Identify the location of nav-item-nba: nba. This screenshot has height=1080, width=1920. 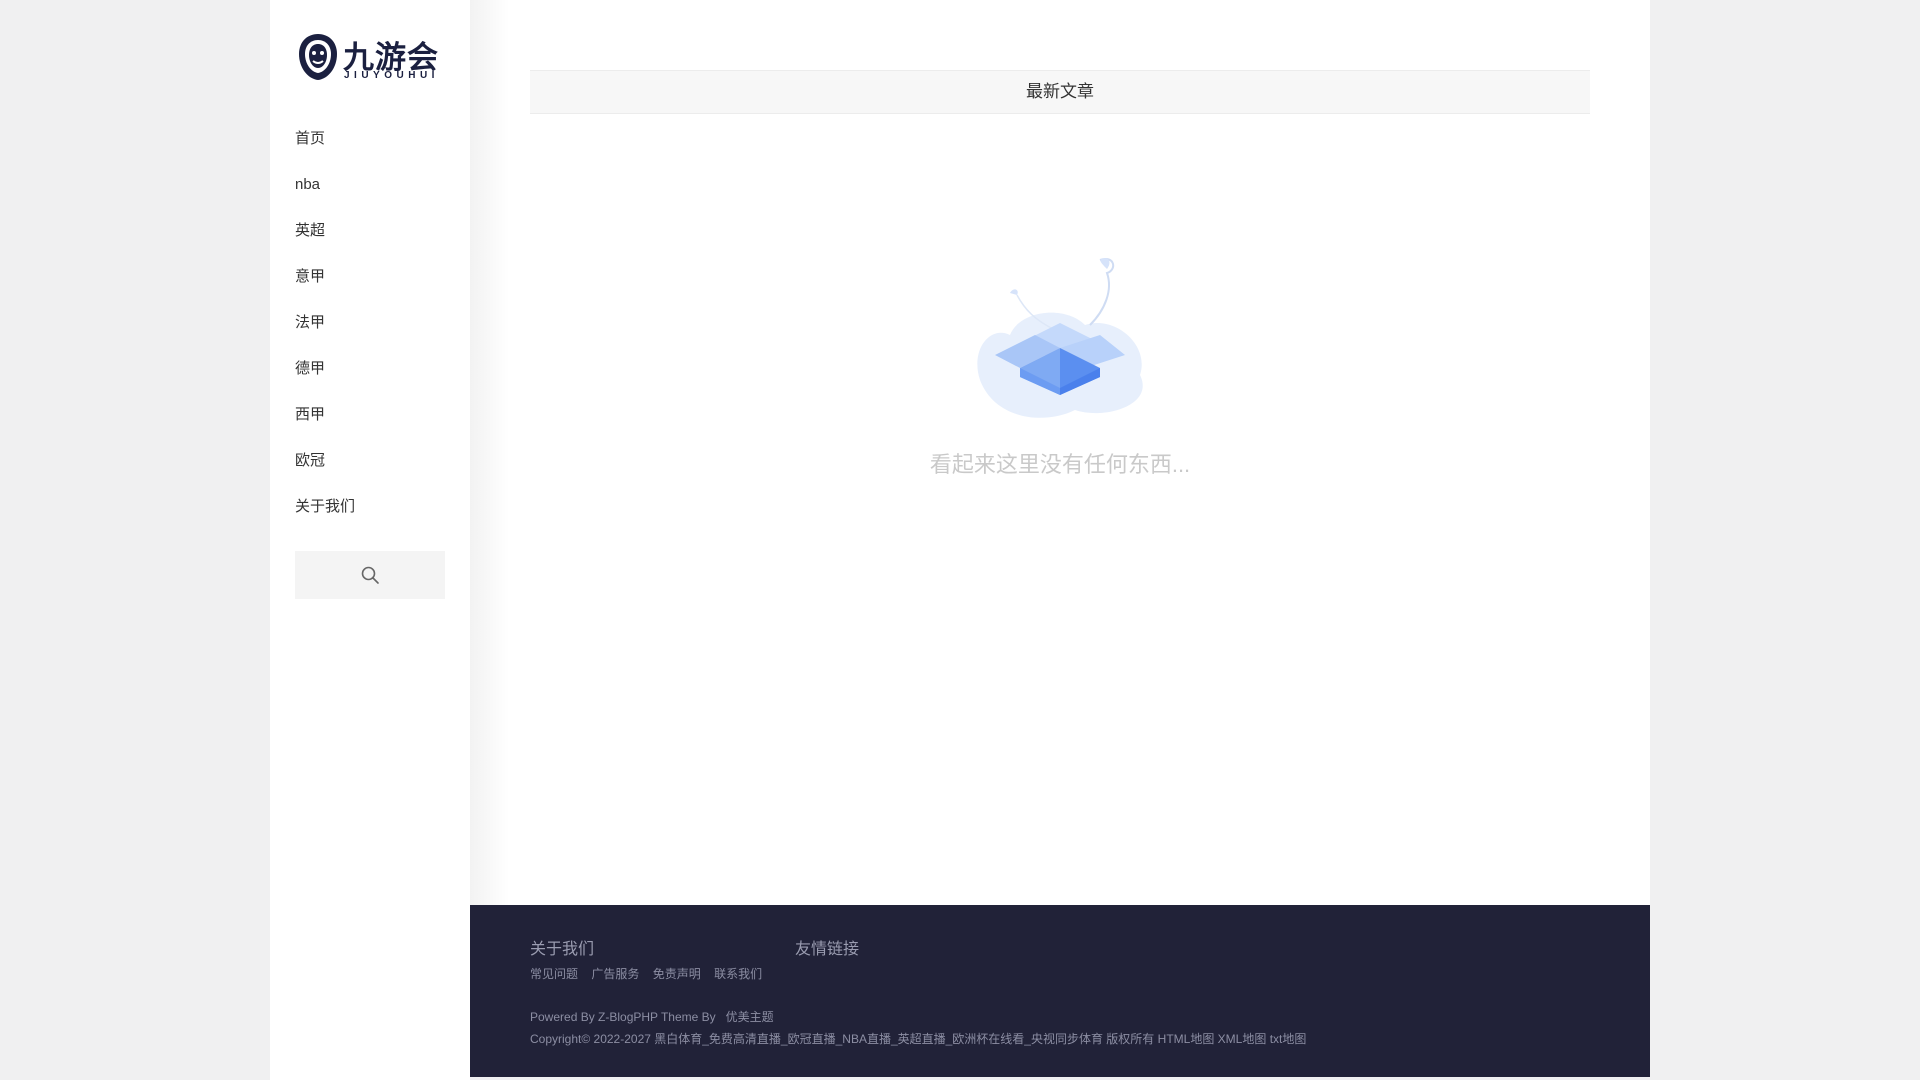
(370, 185).